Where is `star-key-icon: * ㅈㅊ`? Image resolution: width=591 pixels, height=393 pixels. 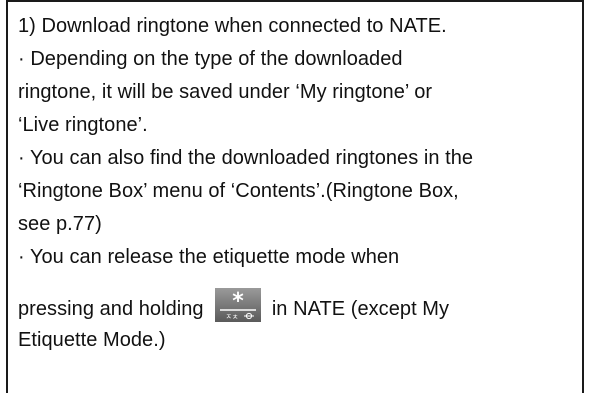 star-key-icon: * ㅈㅊ is located at coordinates (238, 305).